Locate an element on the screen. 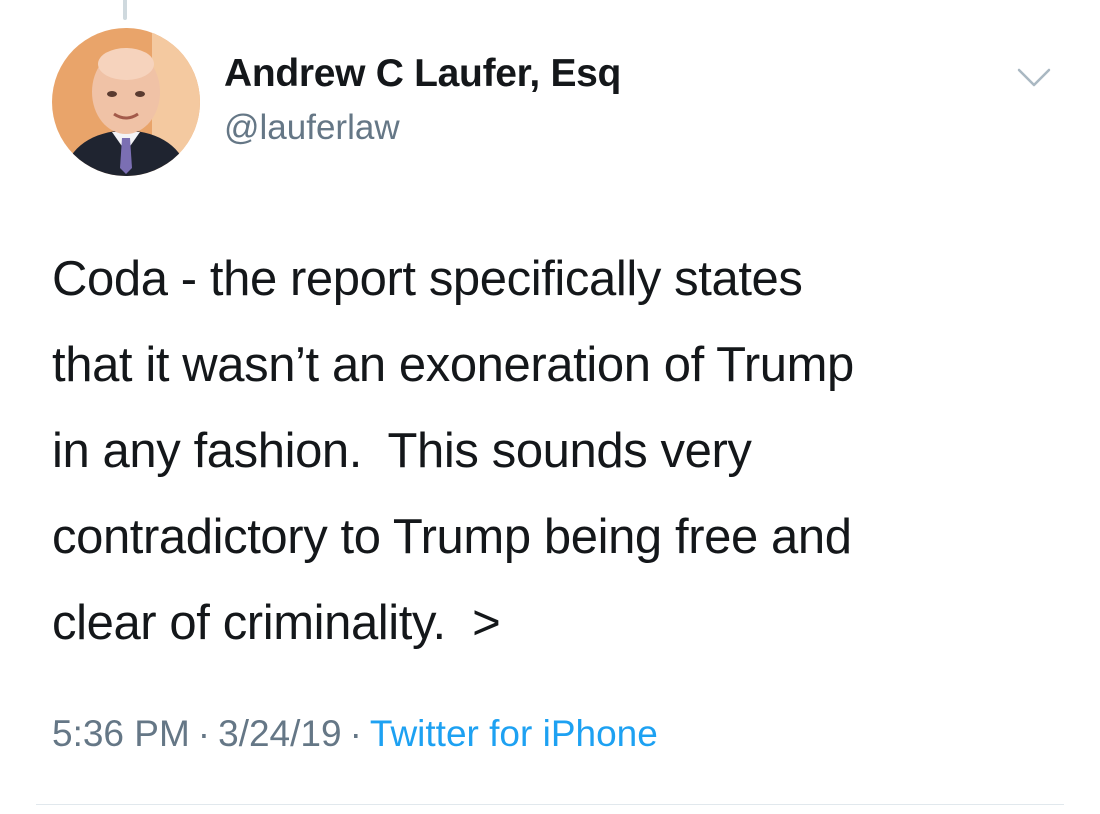 Image resolution: width=1100 pixels, height=814 pixels. tweet-menu-button is located at coordinates (1034, 78).